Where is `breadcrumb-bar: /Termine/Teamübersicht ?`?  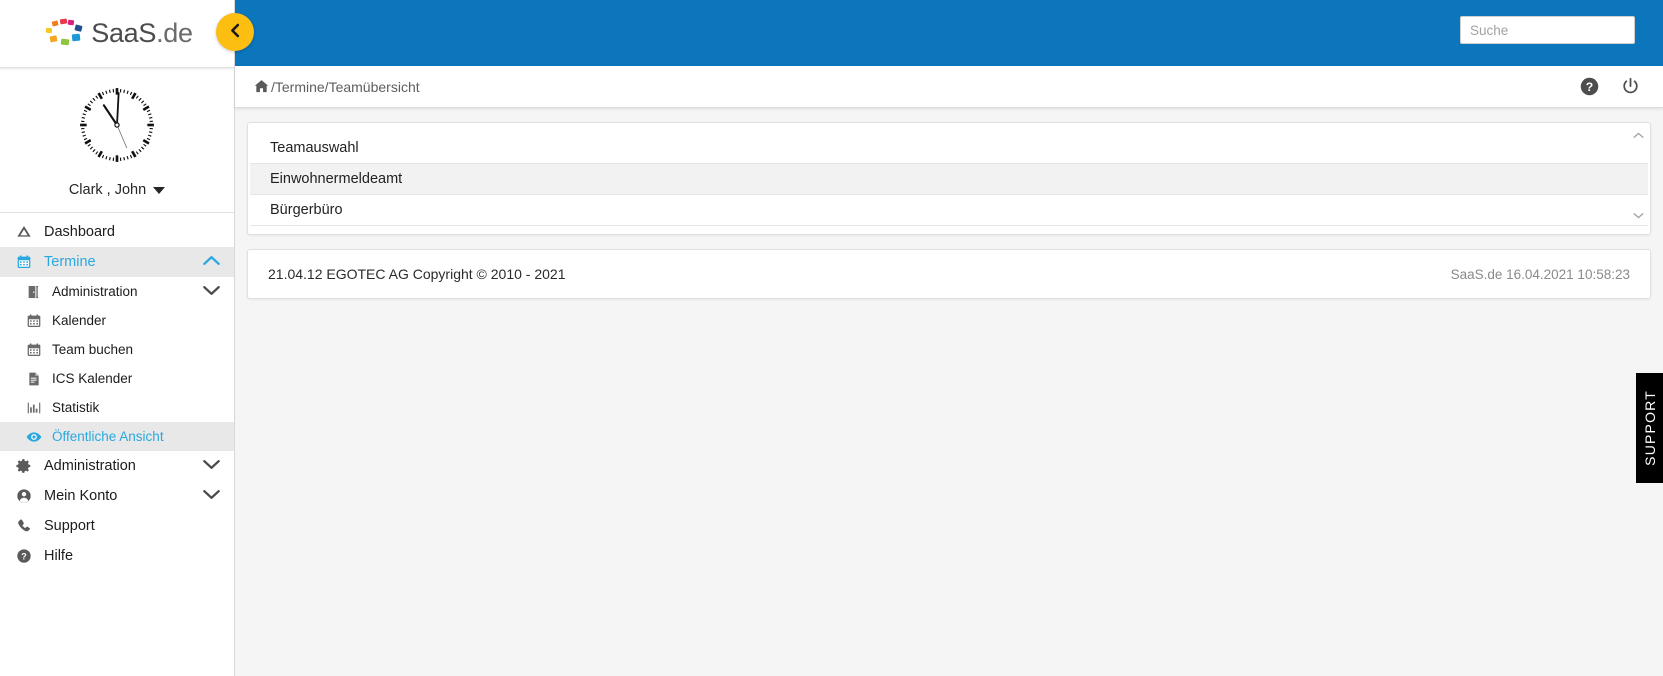
breadcrumb-bar: /Termine/Teamübersicht ? is located at coordinates (949, 87).